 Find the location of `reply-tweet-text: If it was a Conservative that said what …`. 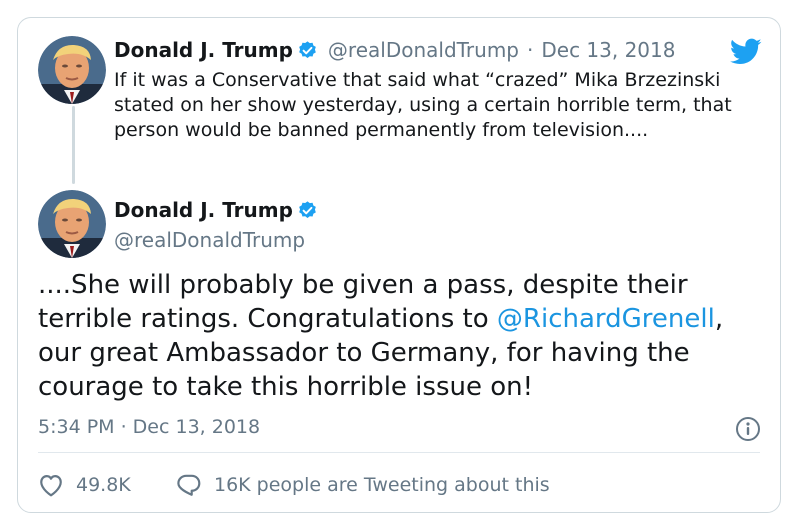

reply-tweet-text: If it was a Conservative that said what … is located at coordinates (423, 105).